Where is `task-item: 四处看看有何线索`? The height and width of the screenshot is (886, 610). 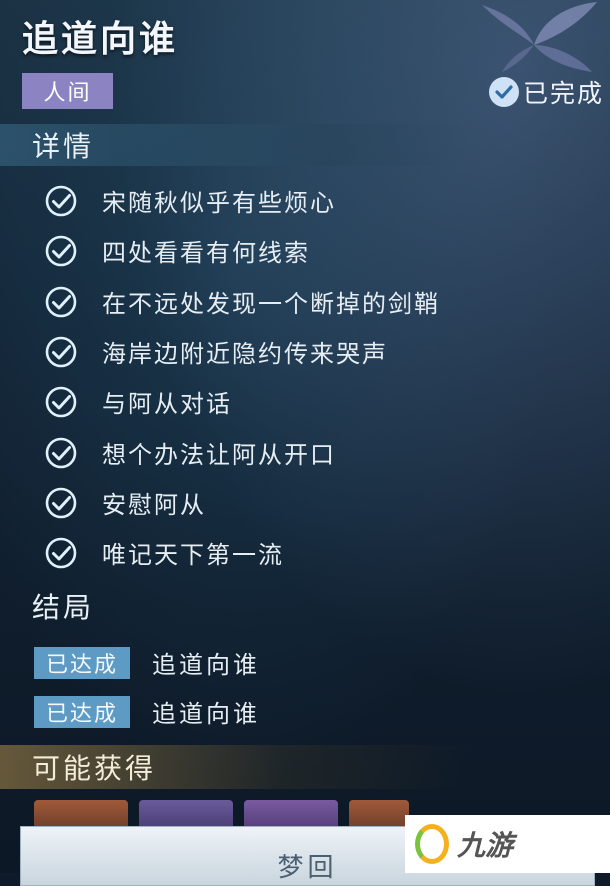 task-item: 四处看看有何线索 is located at coordinates (177, 250).